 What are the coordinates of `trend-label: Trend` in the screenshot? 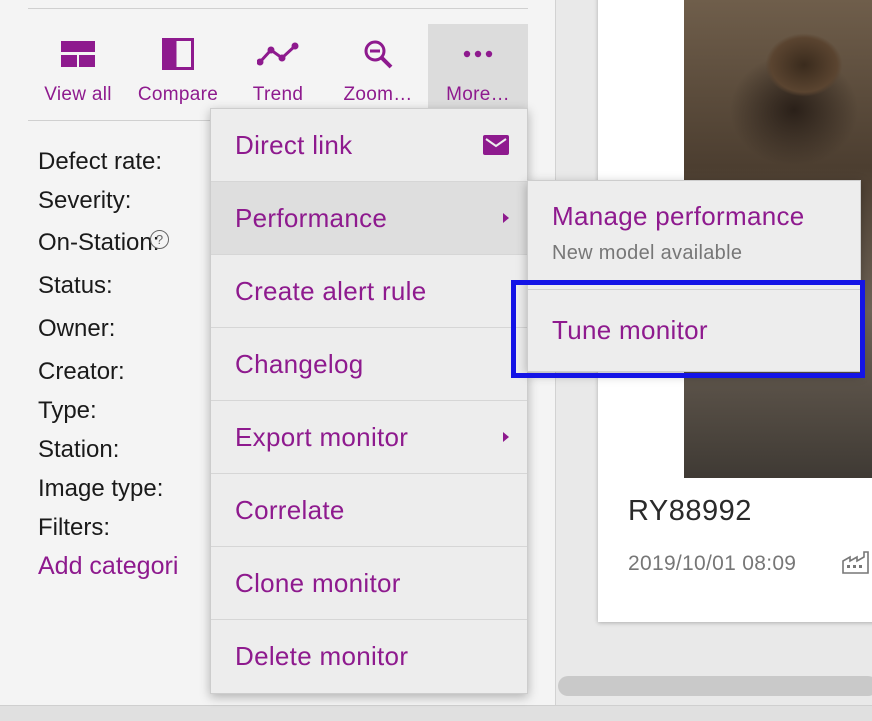 It's located at (278, 94).